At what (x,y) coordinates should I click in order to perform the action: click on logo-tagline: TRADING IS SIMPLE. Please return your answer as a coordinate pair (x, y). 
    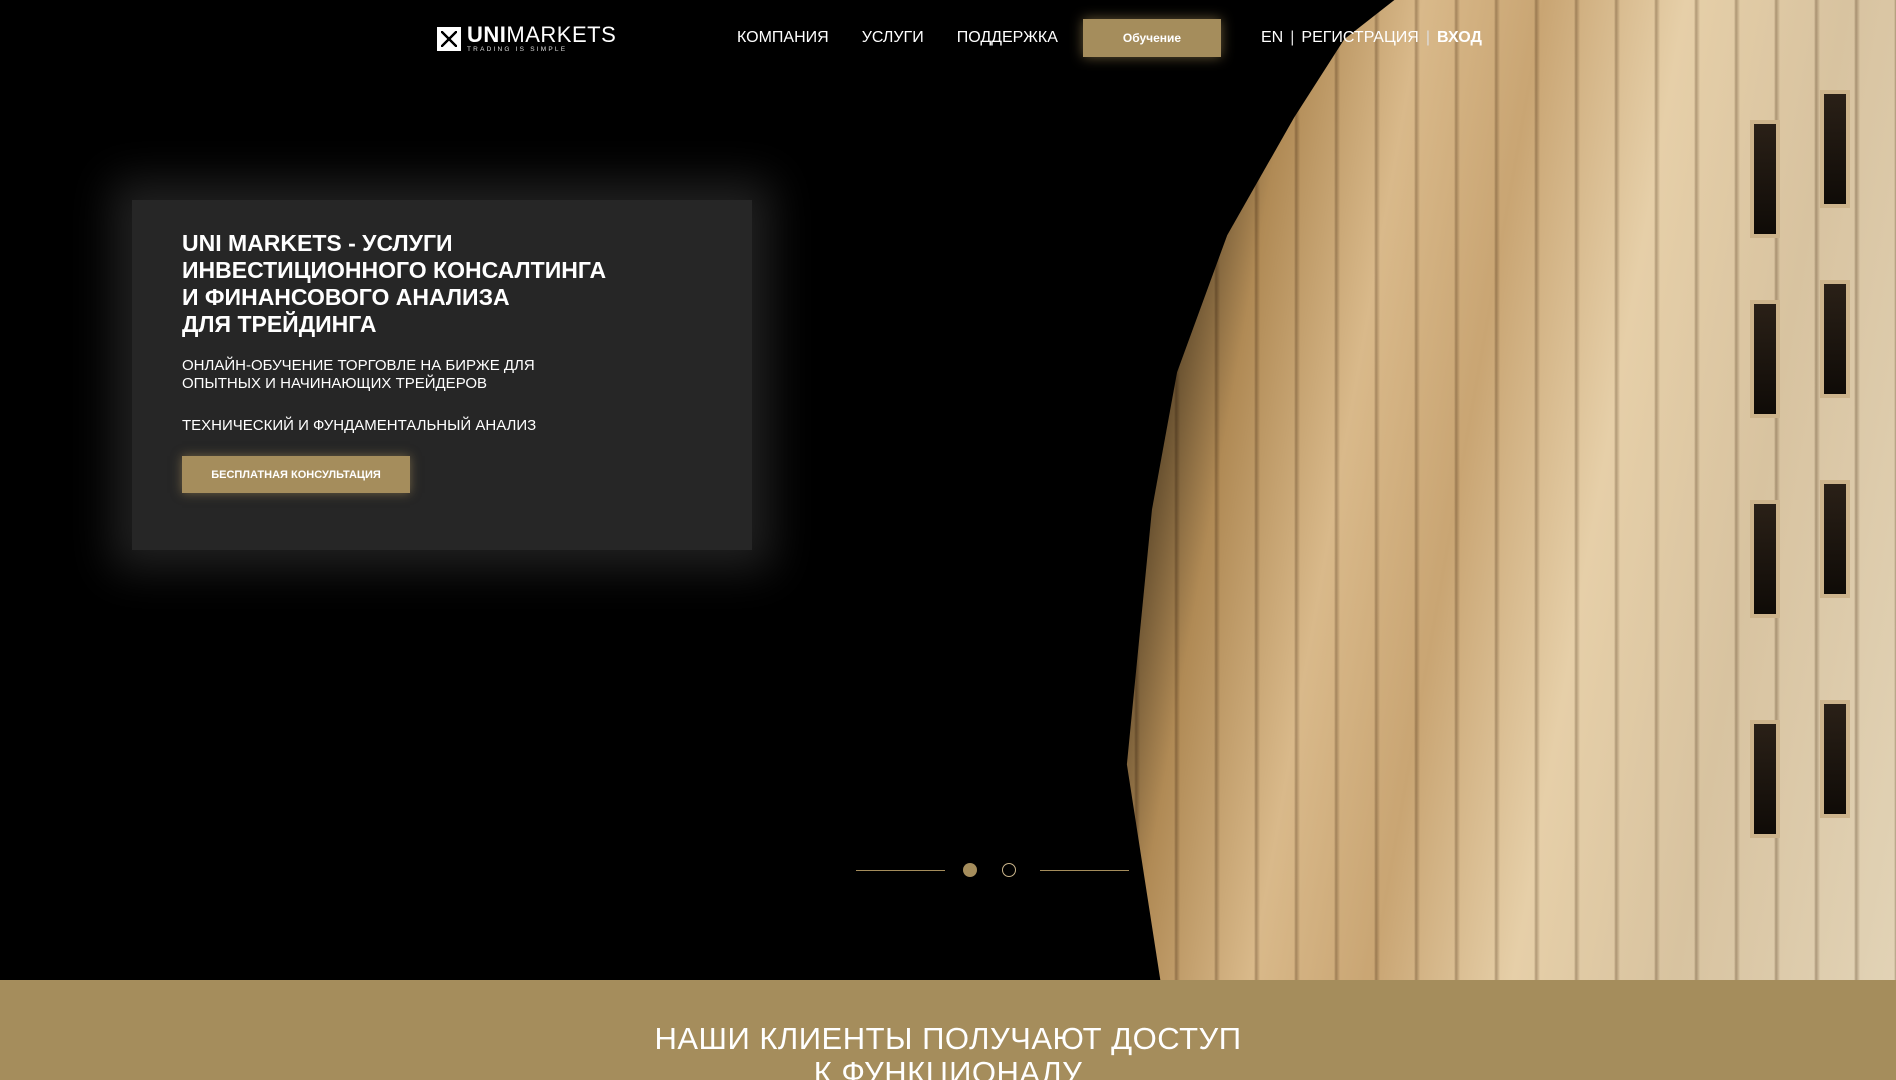
    Looking at the image, I should click on (517, 49).